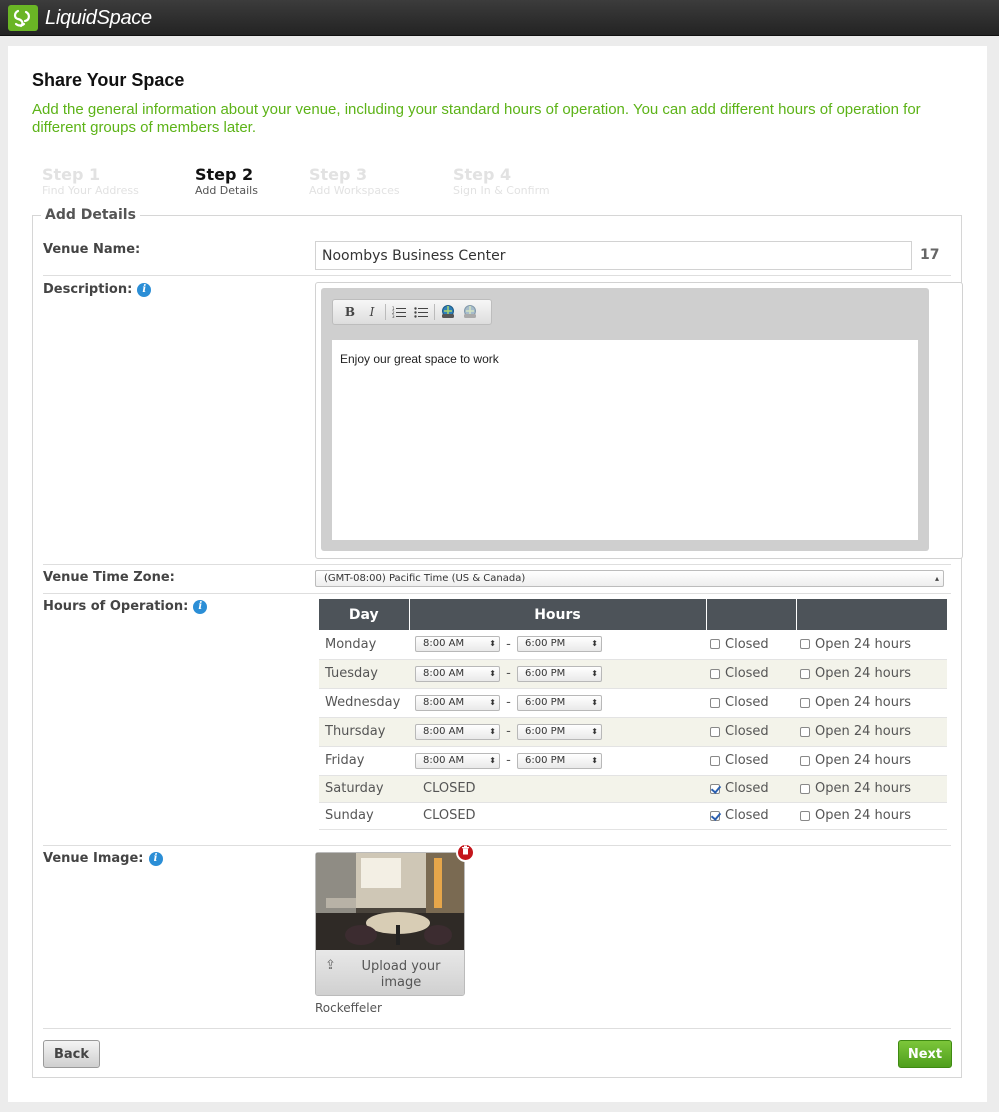 The width and height of the screenshot is (999, 1112). I want to click on upload-icon: ⇪, so click(330, 965).